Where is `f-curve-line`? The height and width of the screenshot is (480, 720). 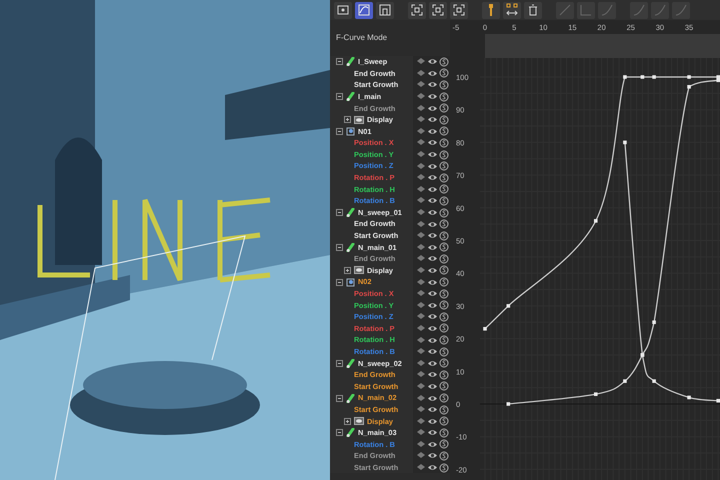
f-curve-line is located at coordinates (671, 272).